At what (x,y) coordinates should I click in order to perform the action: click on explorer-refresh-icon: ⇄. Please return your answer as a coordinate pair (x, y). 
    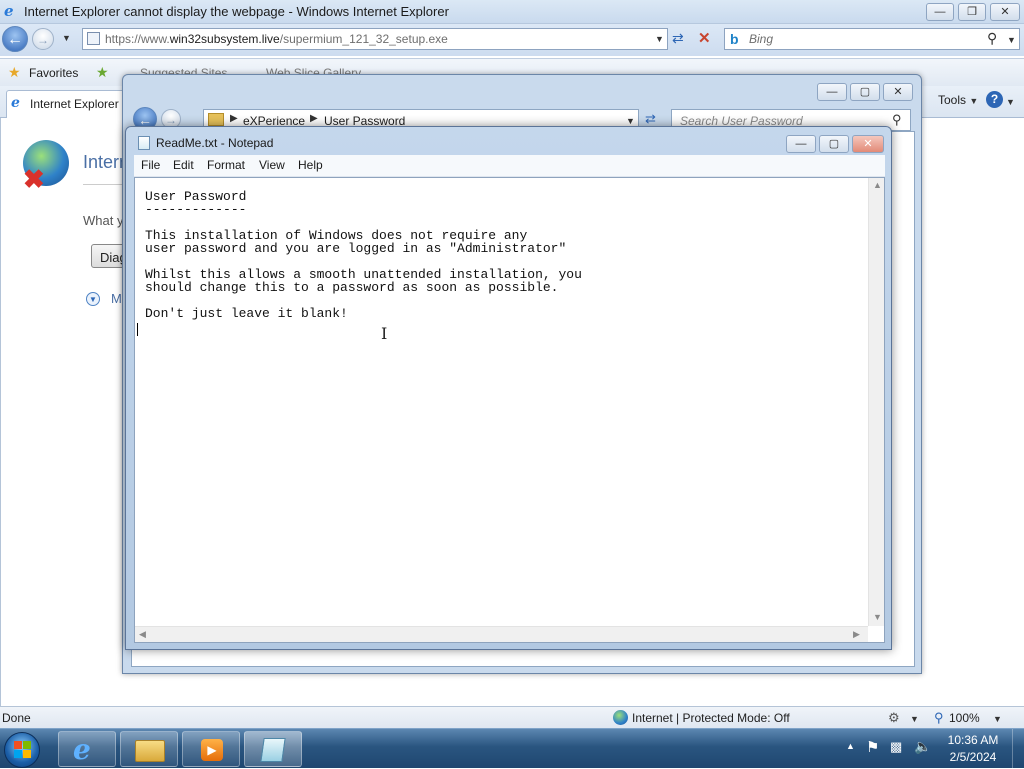
    Looking at the image, I should click on (650, 119).